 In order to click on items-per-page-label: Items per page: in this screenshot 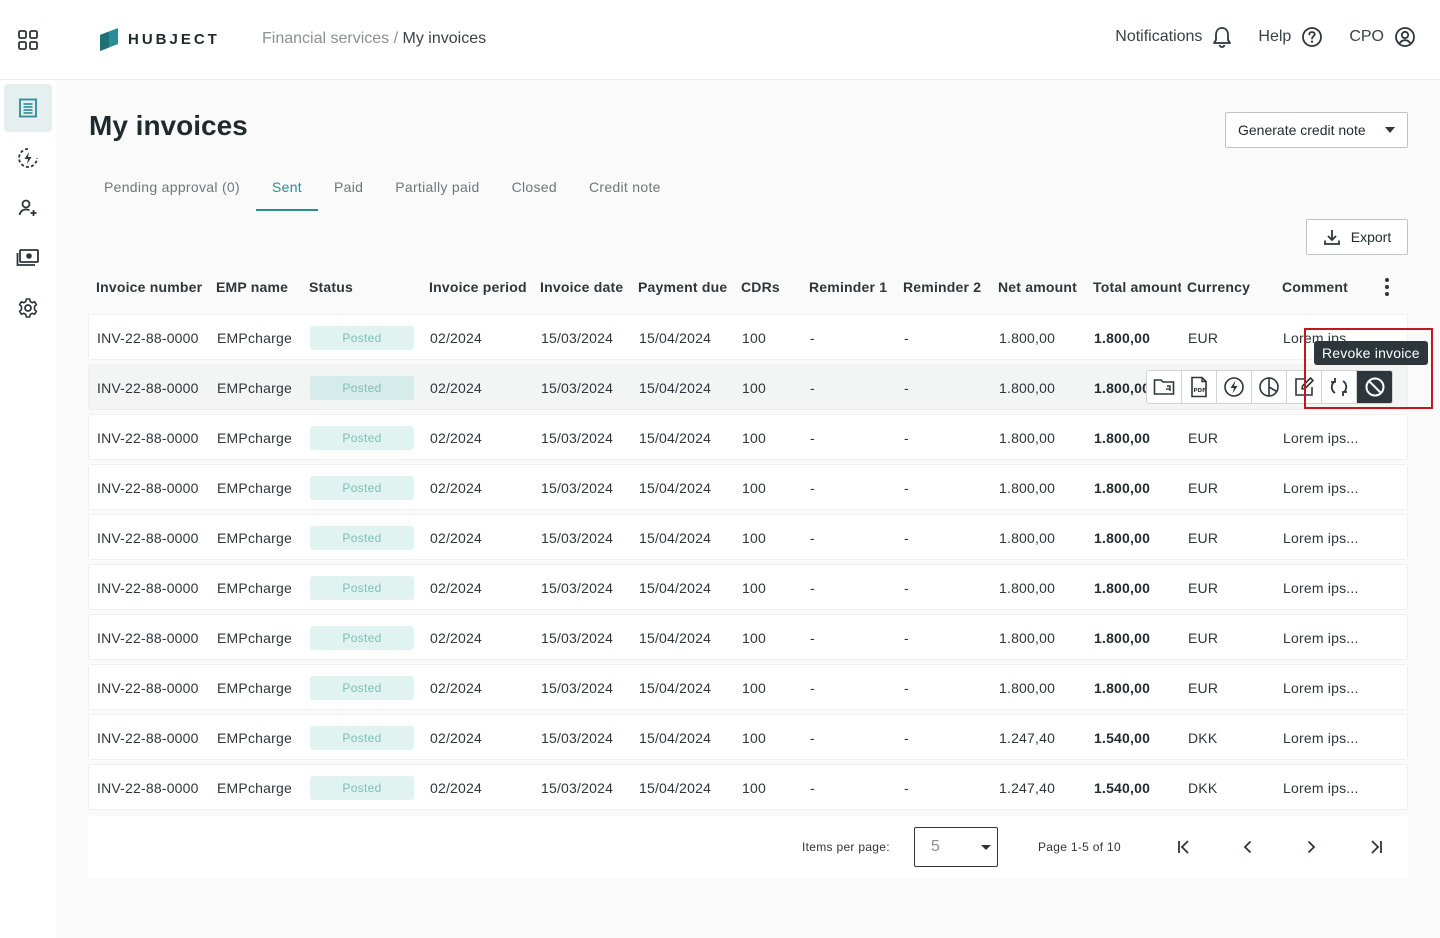, I will do `click(846, 847)`.